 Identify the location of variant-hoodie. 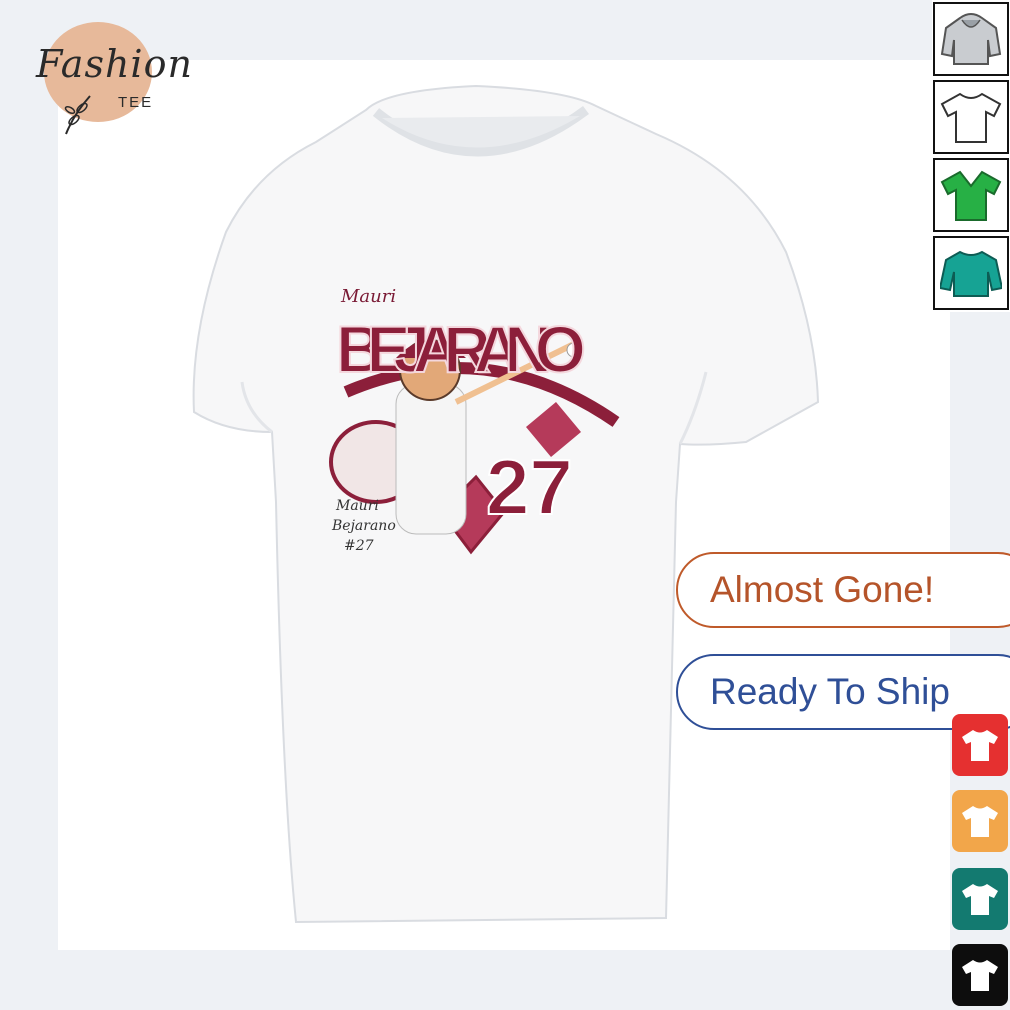
(971, 39).